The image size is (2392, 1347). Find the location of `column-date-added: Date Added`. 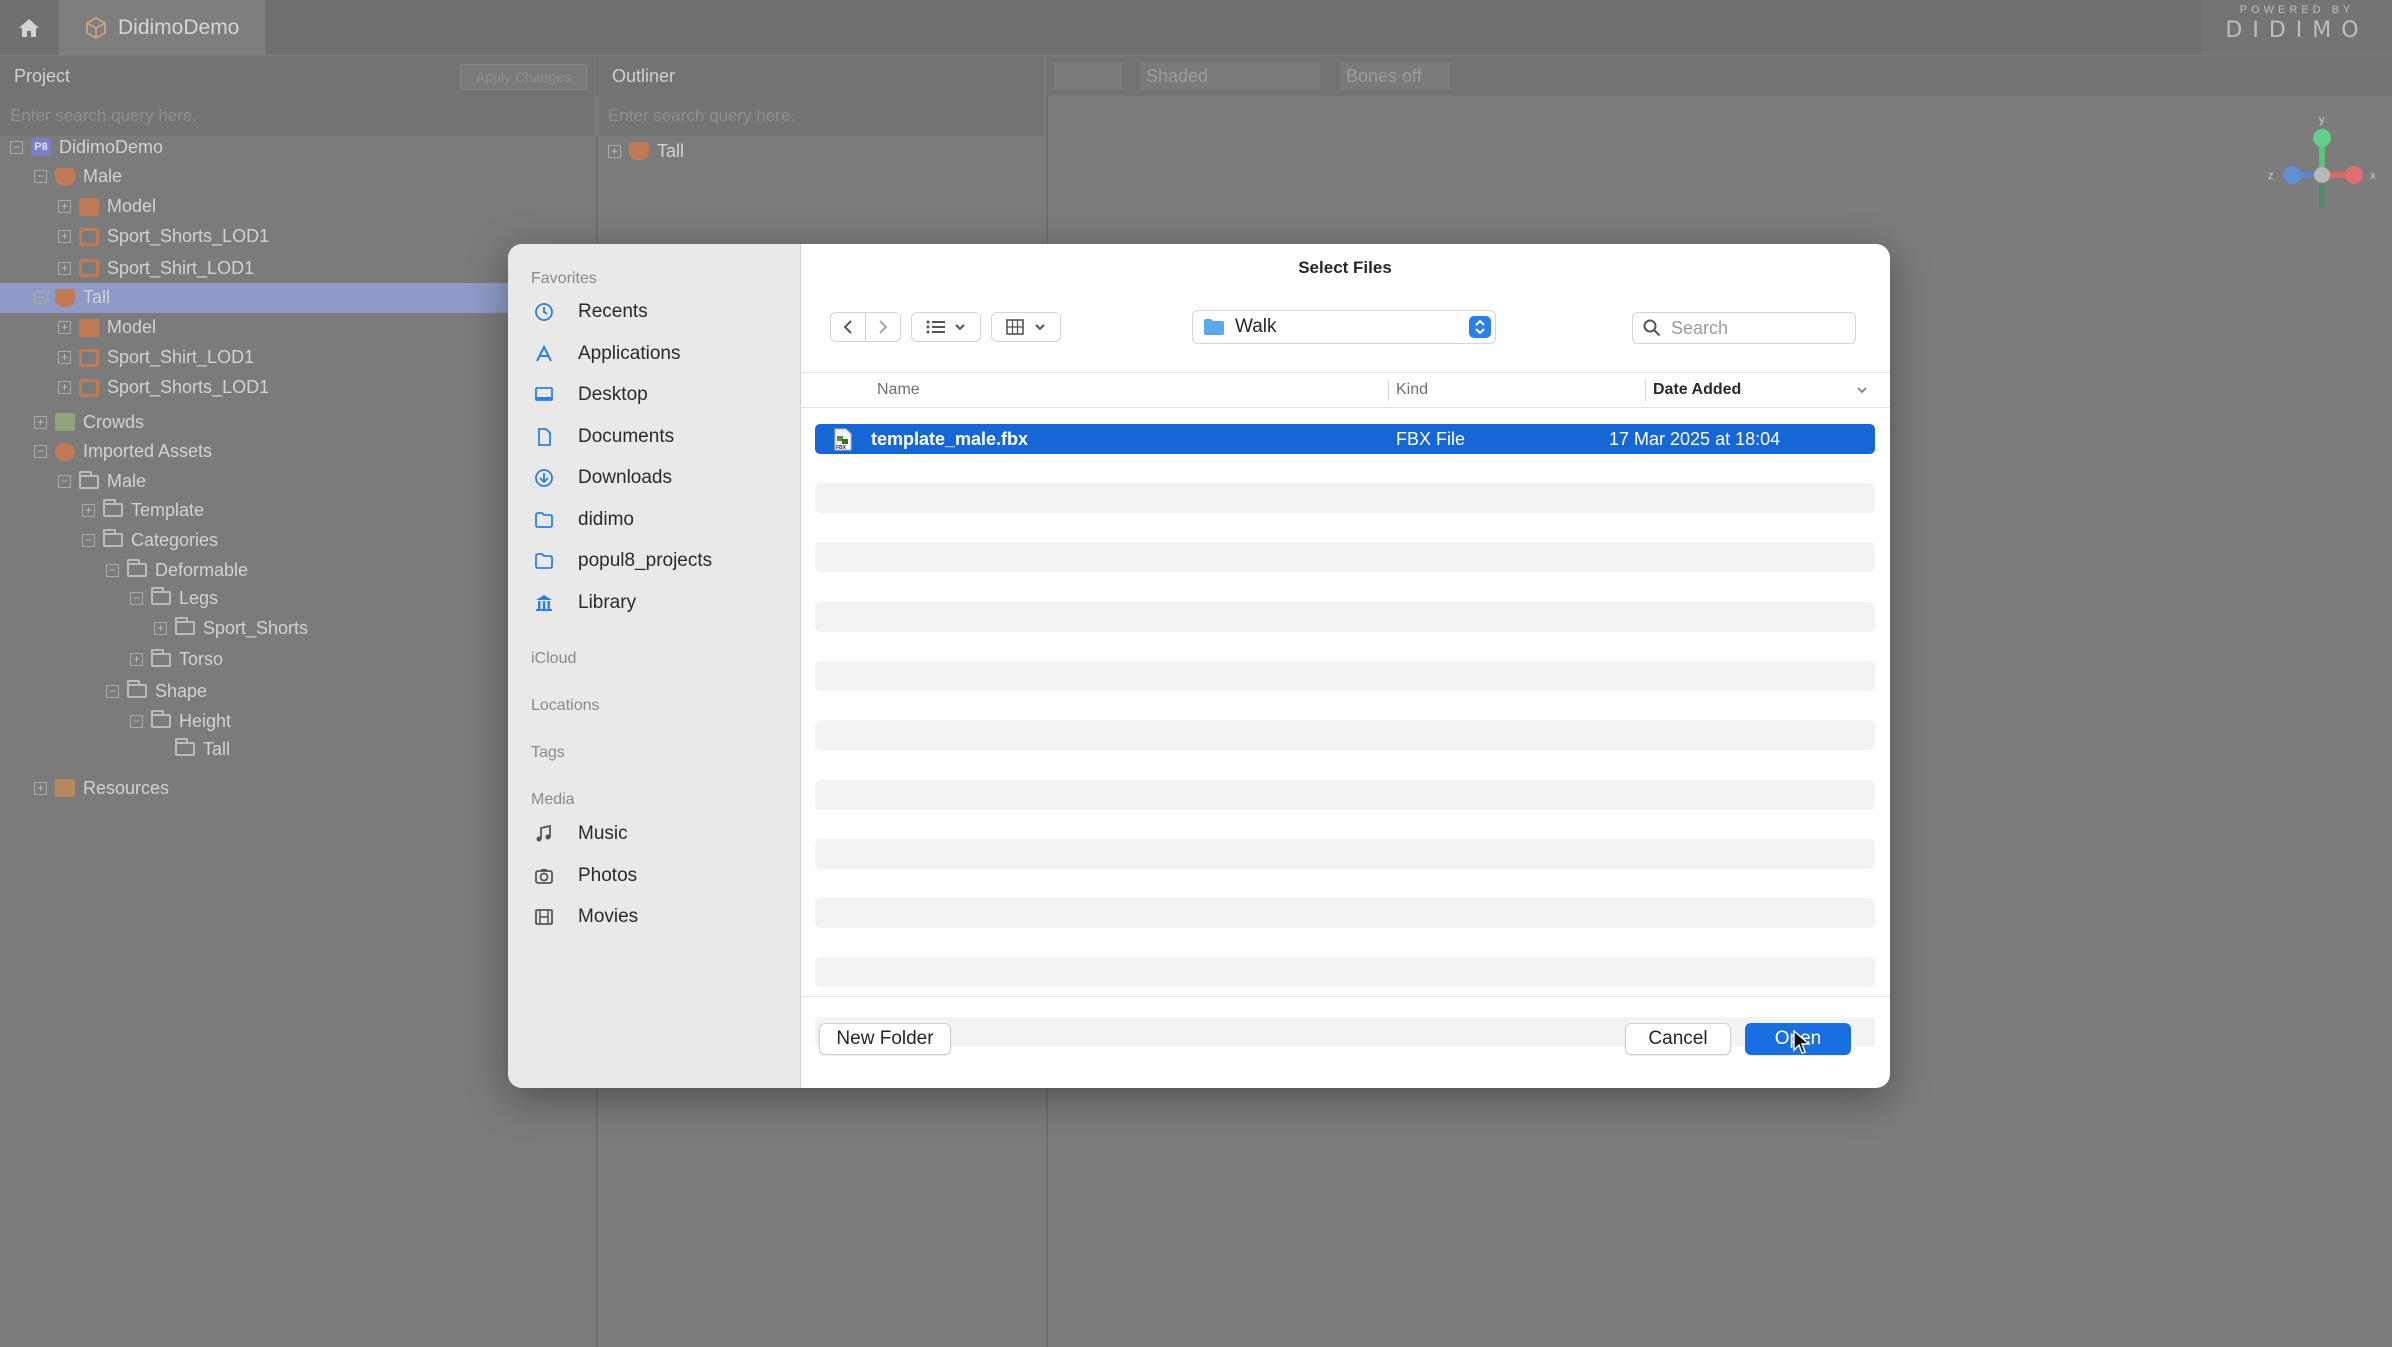

column-date-added: Date Added is located at coordinates (1697, 390).